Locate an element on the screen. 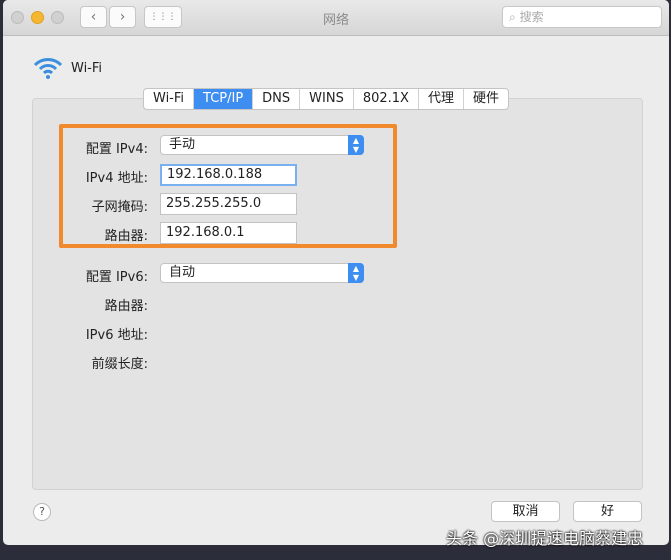  service-name: Wi-Fi is located at coordinates (87, 68).